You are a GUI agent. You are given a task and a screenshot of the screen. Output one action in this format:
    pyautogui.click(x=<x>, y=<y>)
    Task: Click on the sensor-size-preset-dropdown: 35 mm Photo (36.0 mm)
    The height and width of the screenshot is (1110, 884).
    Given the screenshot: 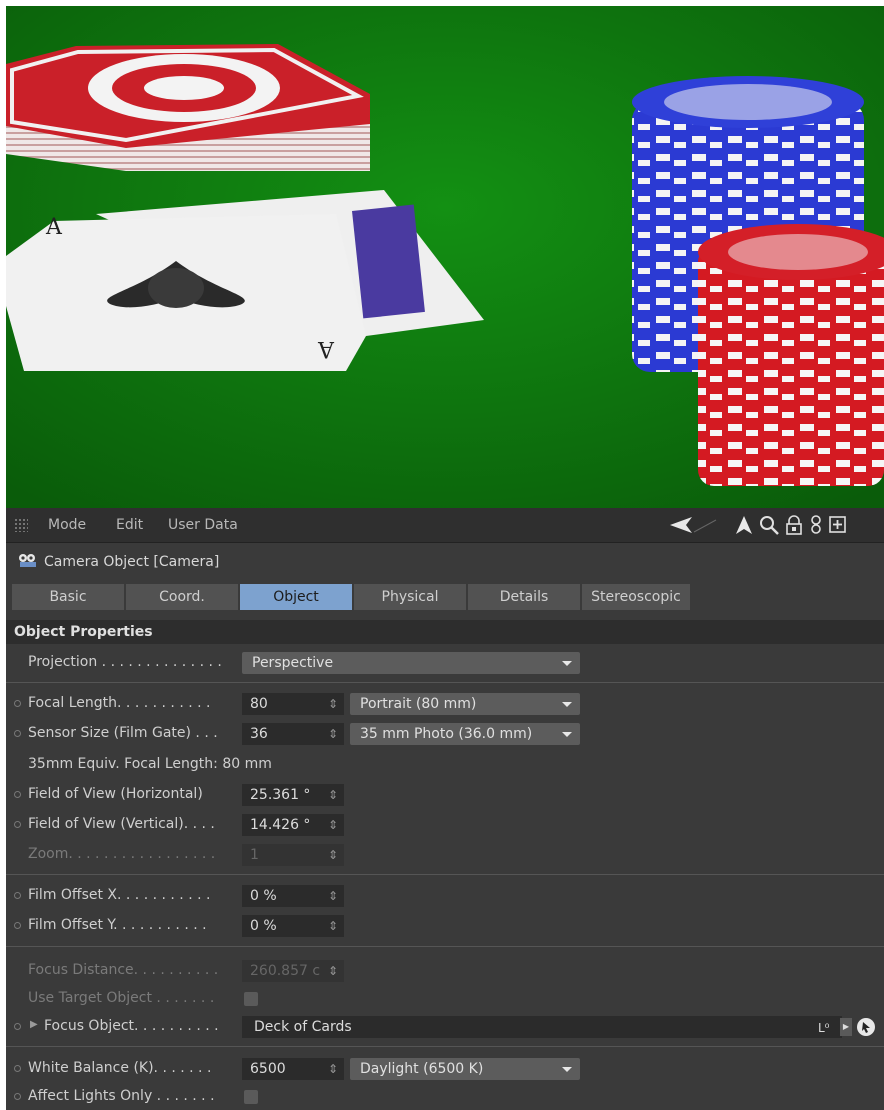 What is the action you would take?
    pyautogui.click(x=465, y=734)
    